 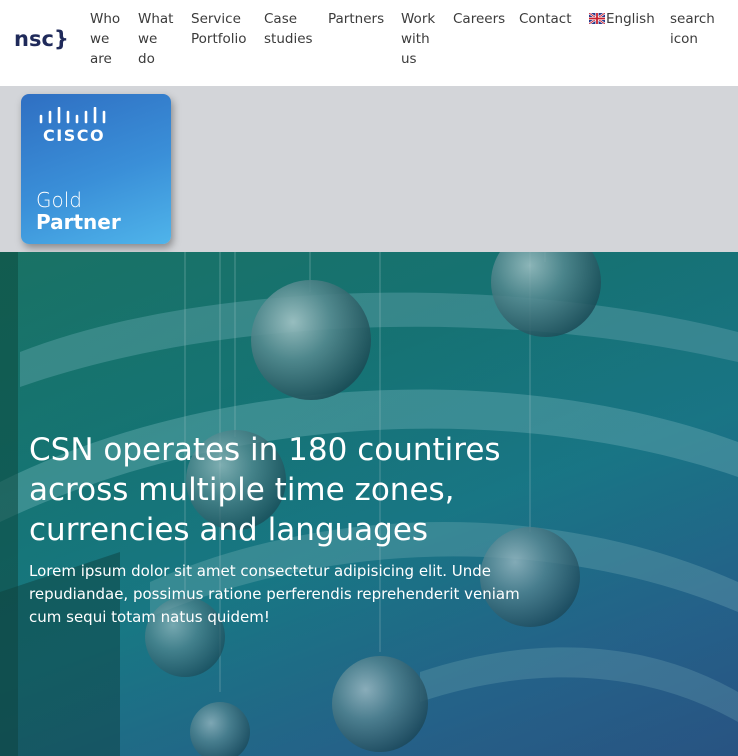 What do you see at coordinates (356, 19) in the screenshot?
I see `nav-partners: Partners` at bounding box center [356, 19].